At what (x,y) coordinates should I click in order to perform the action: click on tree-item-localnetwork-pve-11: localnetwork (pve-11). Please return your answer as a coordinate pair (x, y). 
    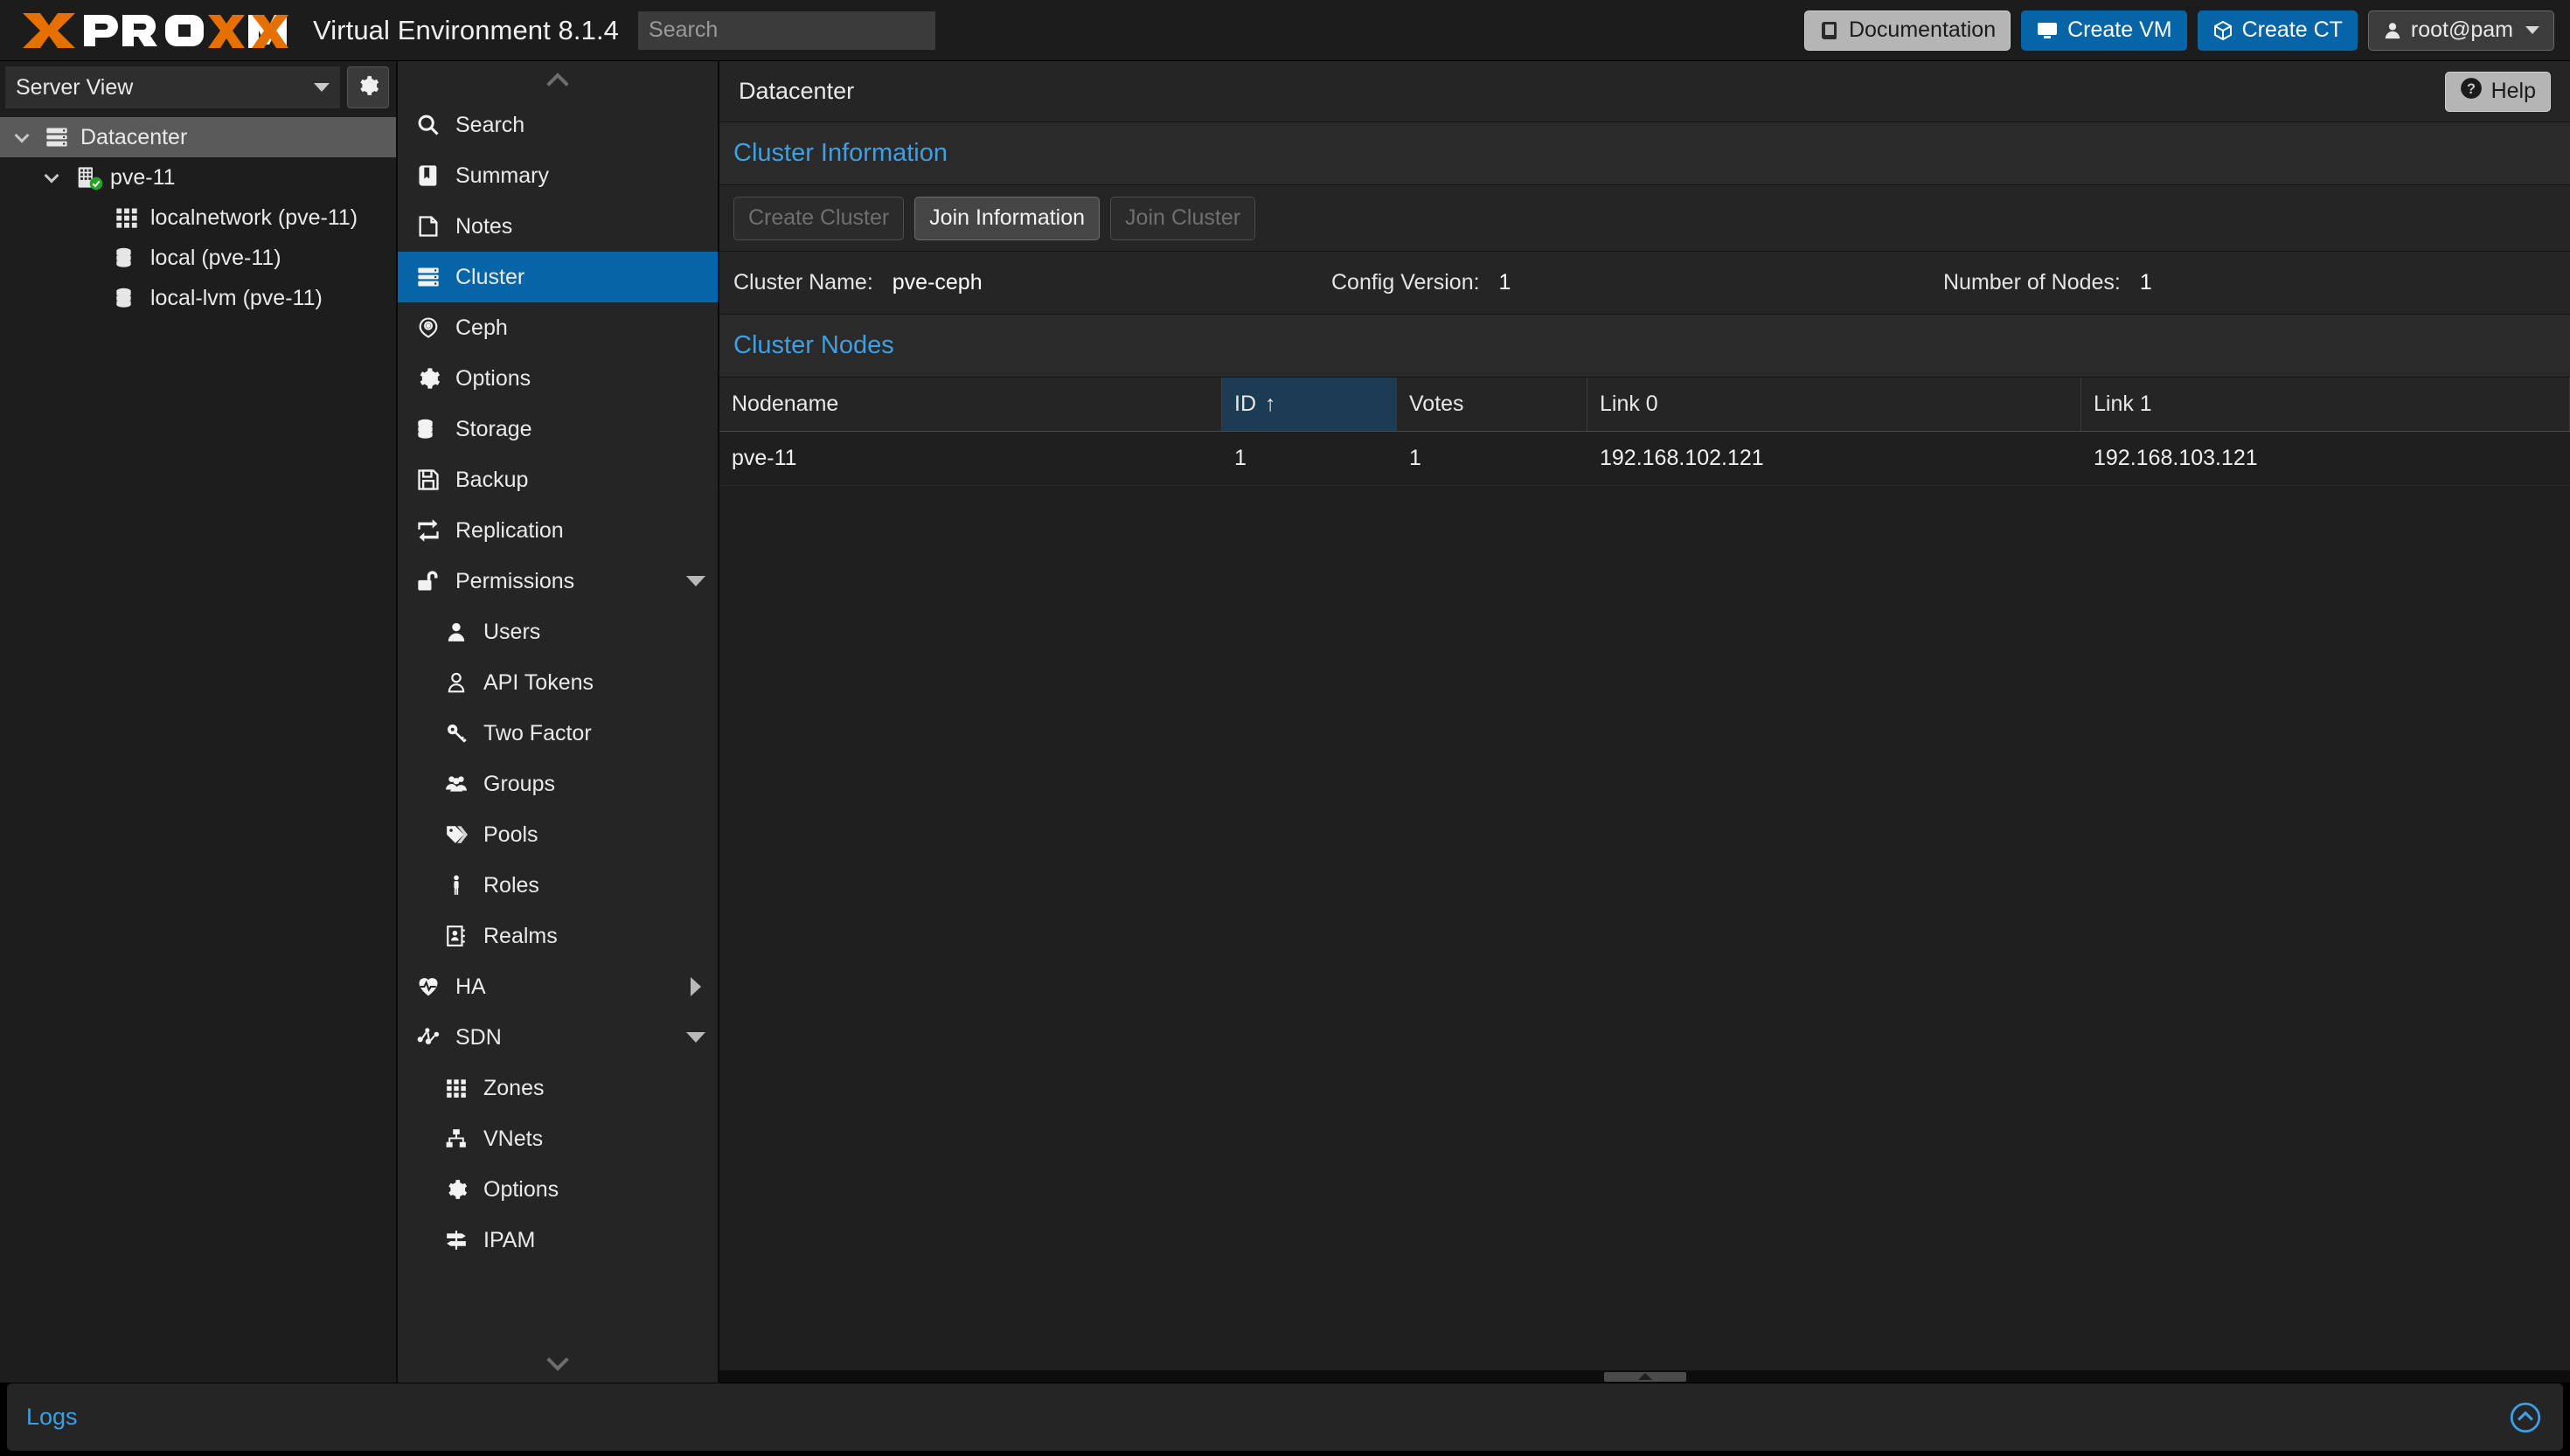
    Looking at the image, I should click on (198, 218).